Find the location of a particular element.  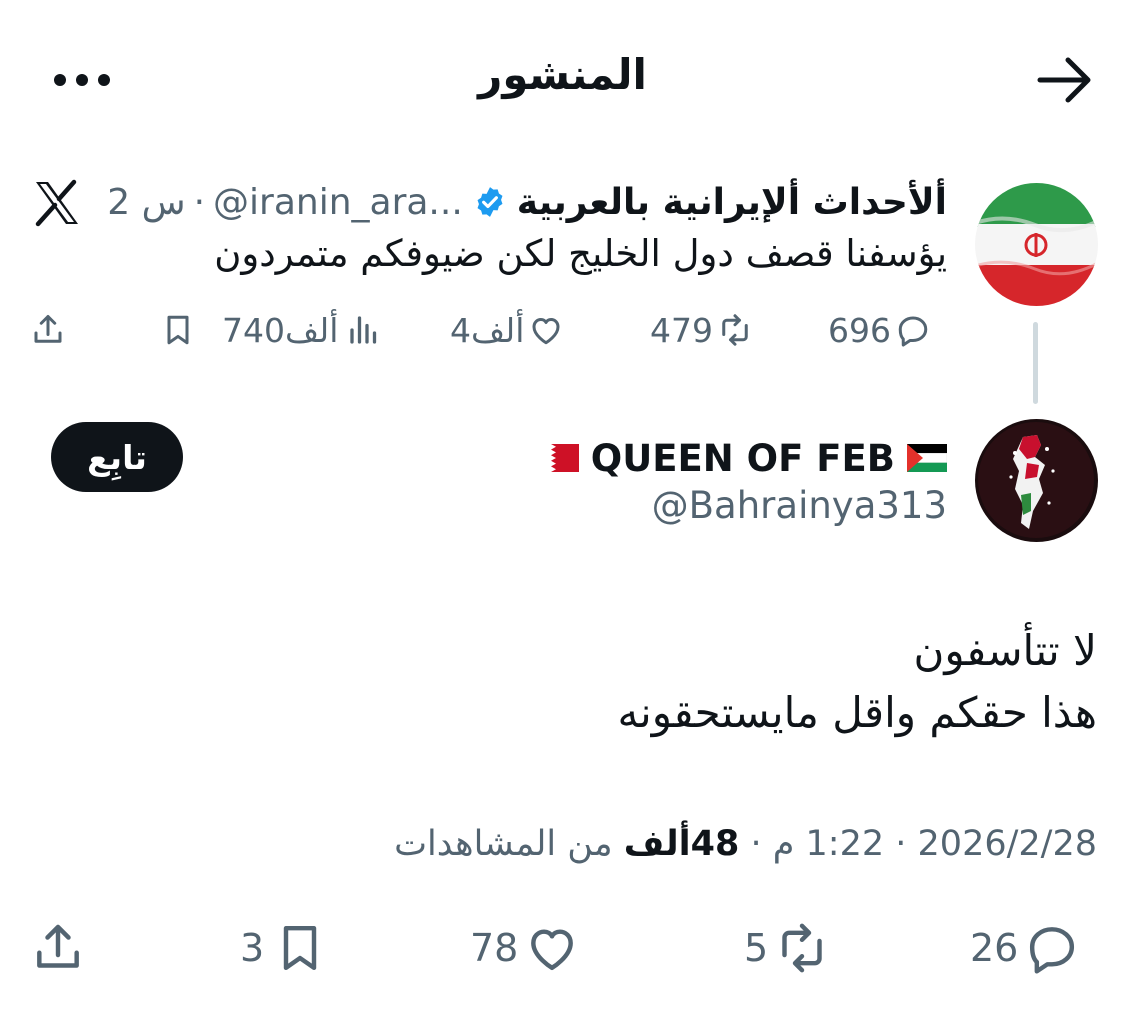

bahrain-map-avatar-image is located at coordinates (1036, 480).